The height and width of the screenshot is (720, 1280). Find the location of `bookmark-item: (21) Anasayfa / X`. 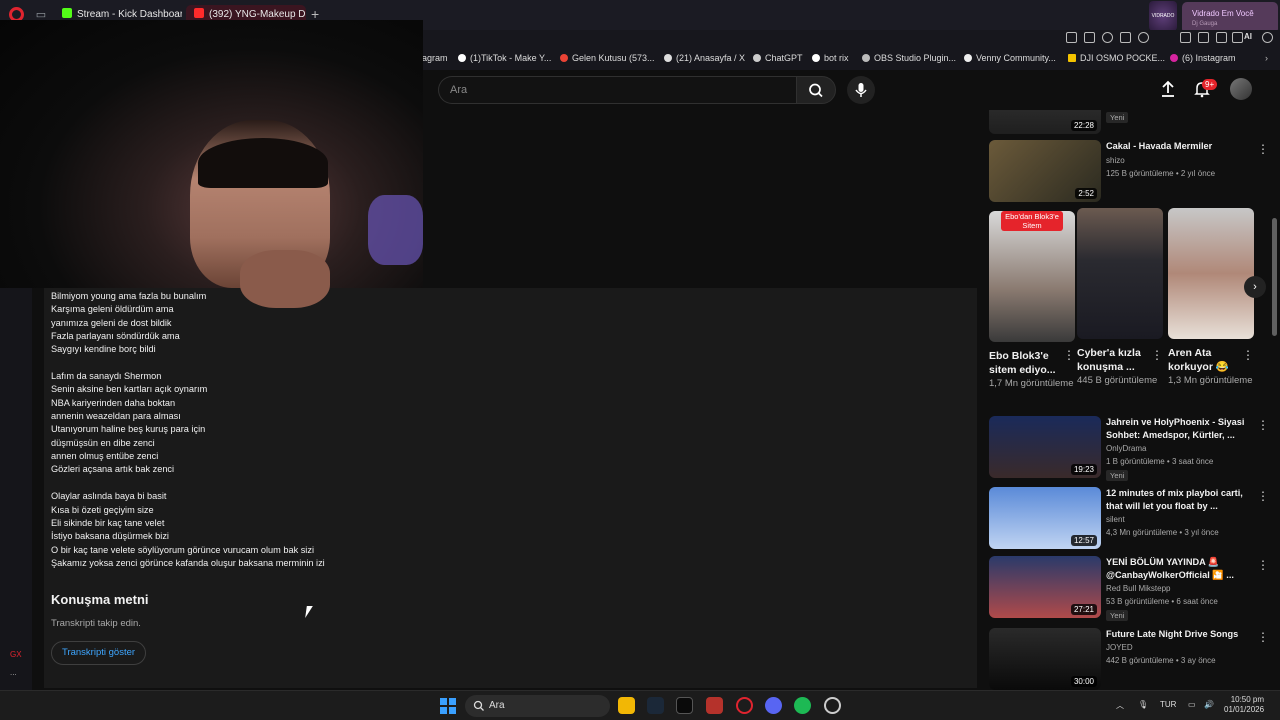

bookmark-item: (21) Anasayfa / X is located at coordinates (704, 58).